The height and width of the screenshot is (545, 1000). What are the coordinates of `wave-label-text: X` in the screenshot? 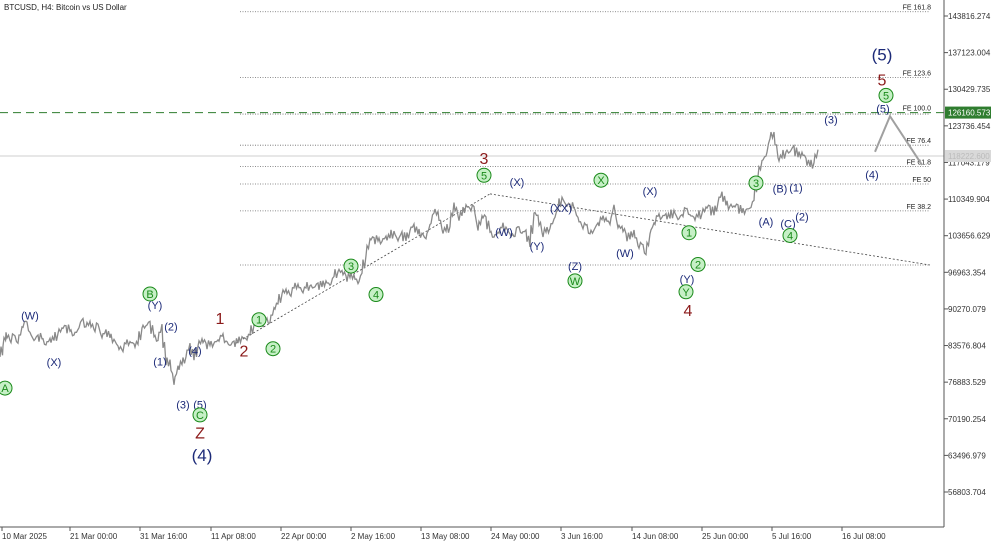 It's located at (601, 181).